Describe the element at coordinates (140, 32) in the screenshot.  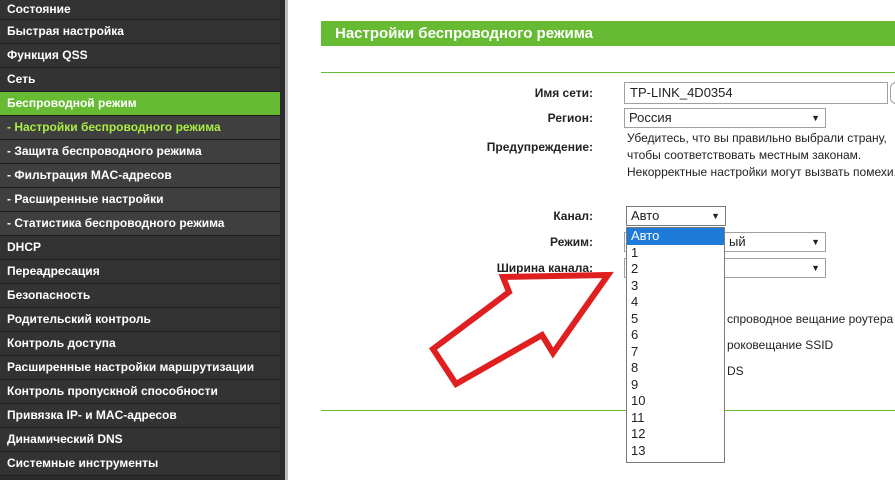
I see `sidebar-item-quick-setup: Быстрая настройка` at that location.